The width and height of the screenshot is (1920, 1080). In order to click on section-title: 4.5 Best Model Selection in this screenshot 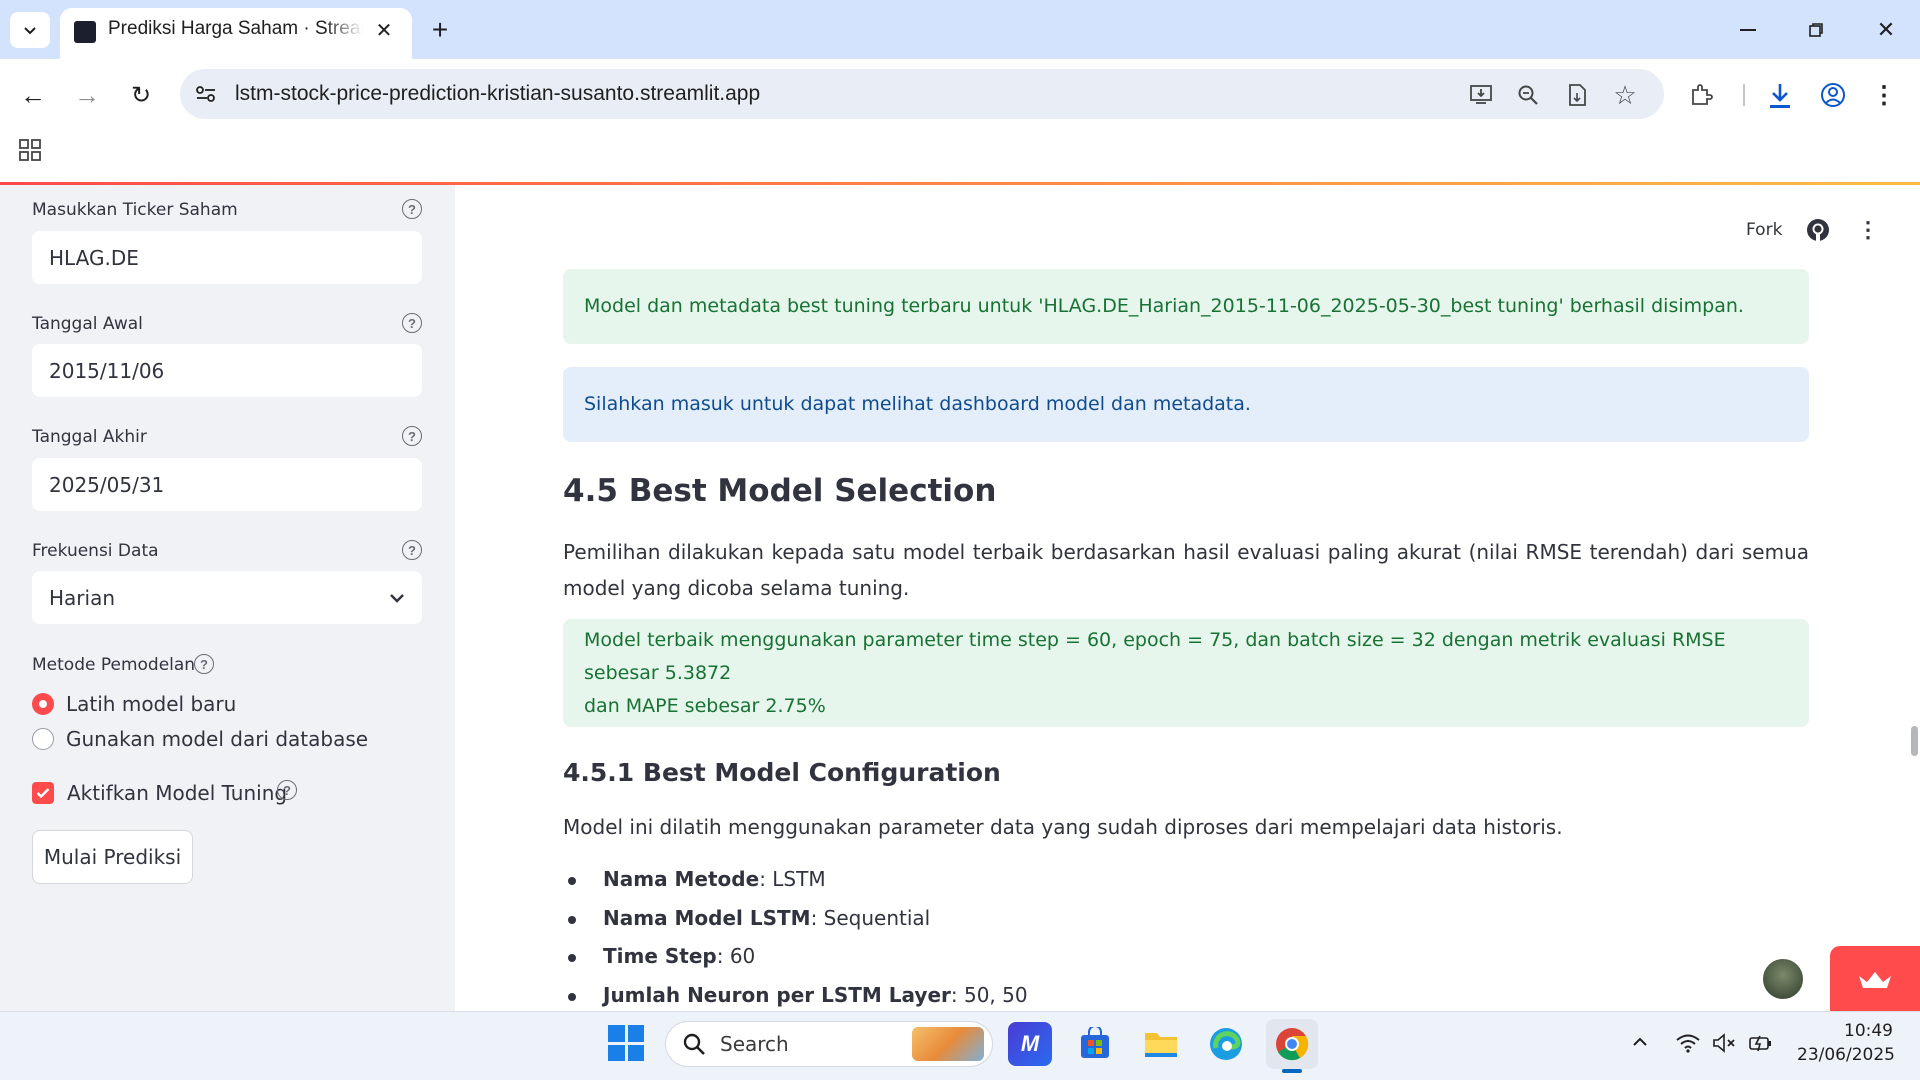, I will do `click(780, 491)`.